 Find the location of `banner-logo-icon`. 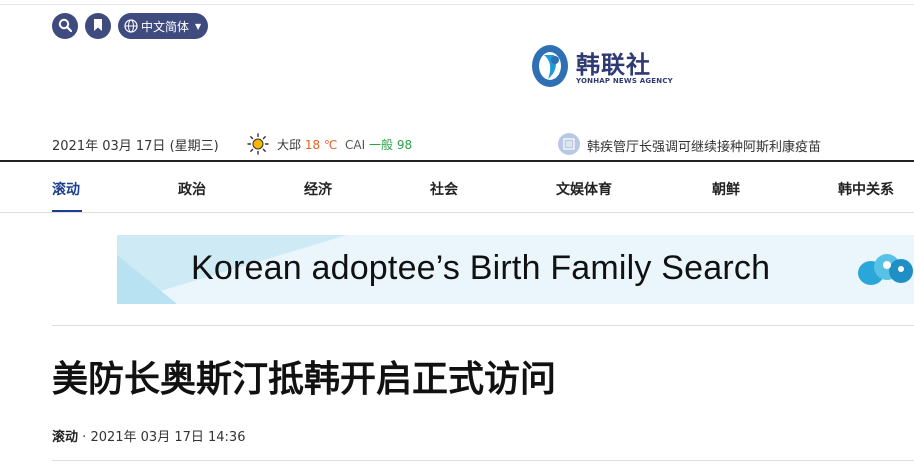

banner-logo-icon is located at coordinates (885, 269).